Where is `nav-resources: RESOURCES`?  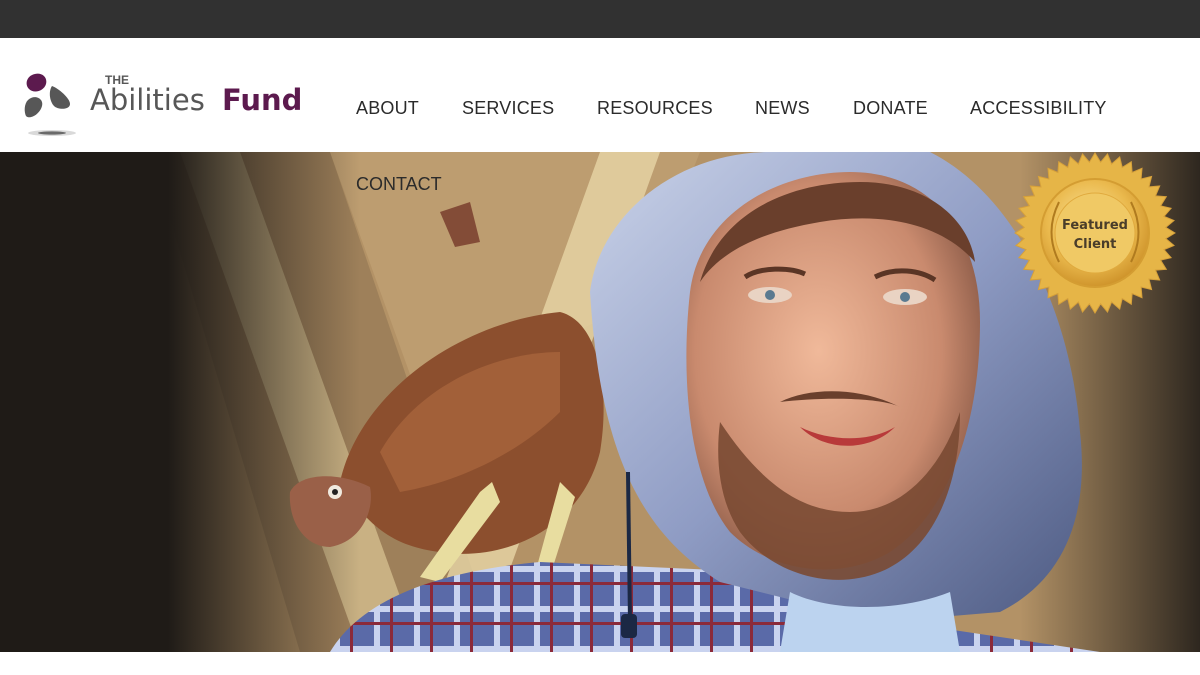
nav-resources: RESOURCES is located at coordinates (655, 108).